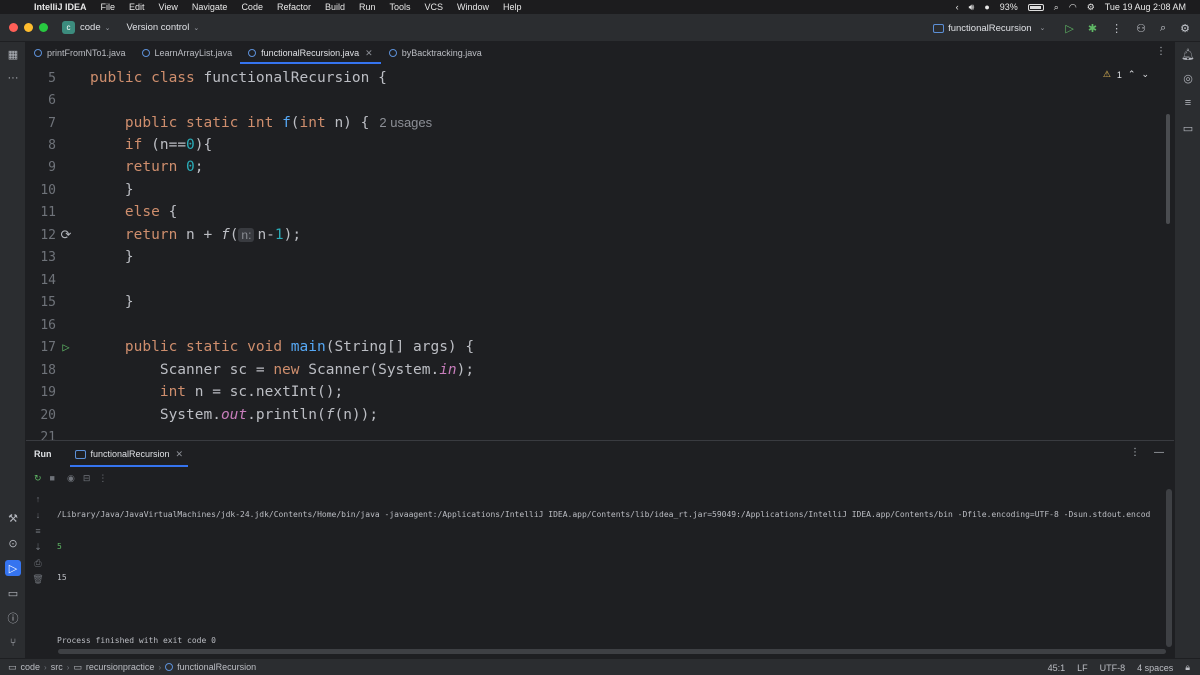 This screenshot has height=675, width=1200. What do you see at coordinates (1008, 7) in the screenshot?
I see `battery-percent: 93%` at bounding box center [1008, 7].